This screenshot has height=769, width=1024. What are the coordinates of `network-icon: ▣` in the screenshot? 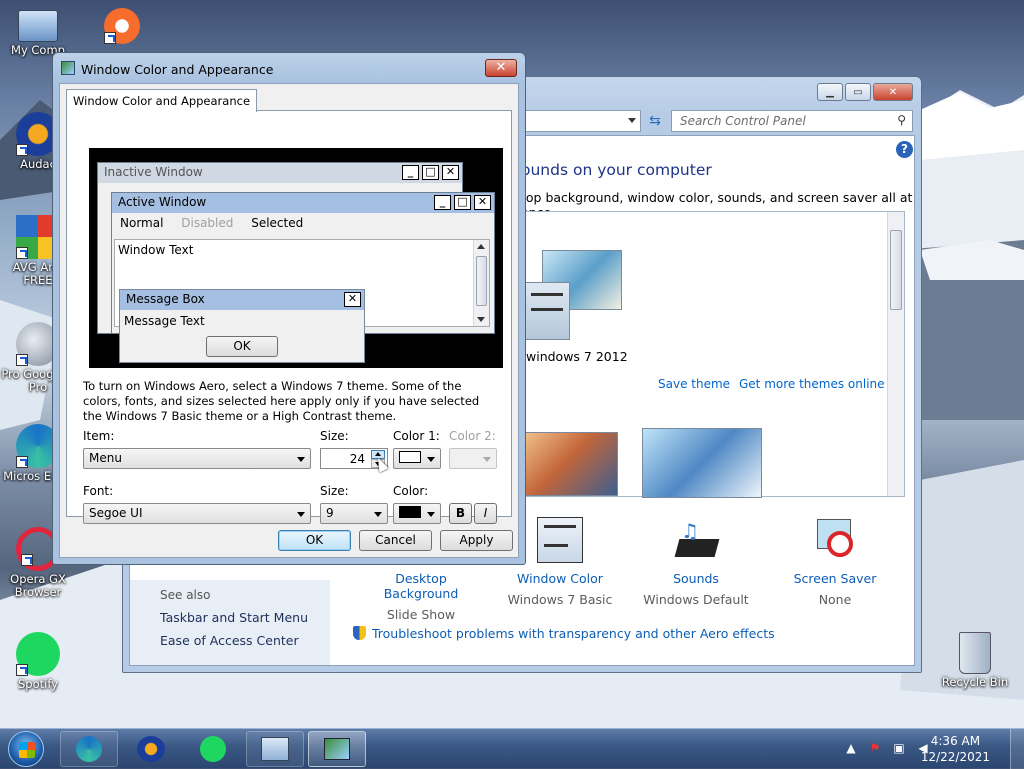 It's located at (899, 748).